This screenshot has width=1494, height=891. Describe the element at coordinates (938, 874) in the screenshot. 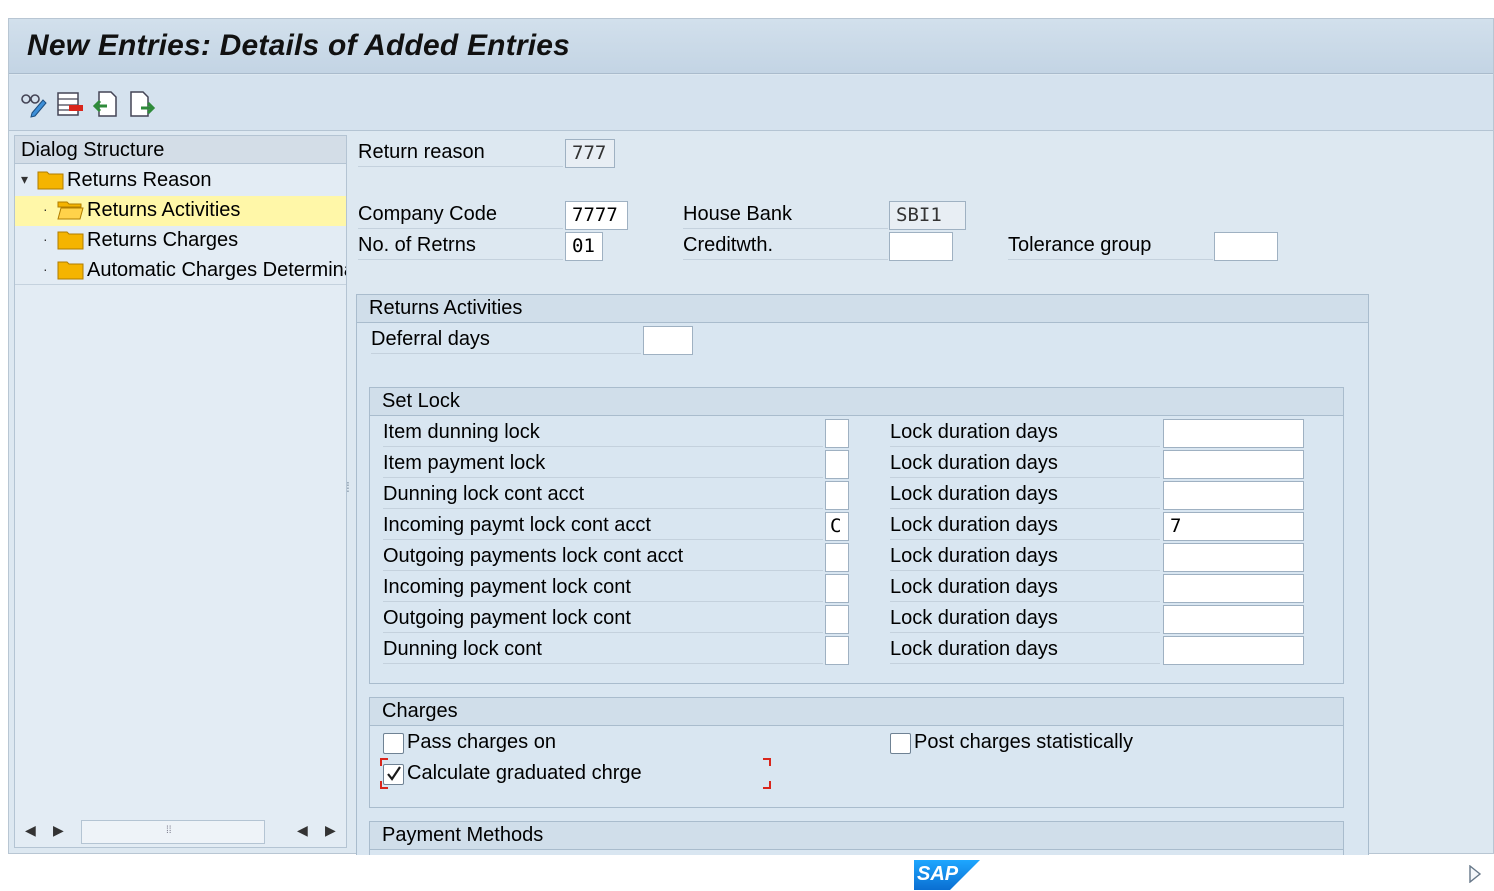

I see `sap-logo-text: SAP` at that location.